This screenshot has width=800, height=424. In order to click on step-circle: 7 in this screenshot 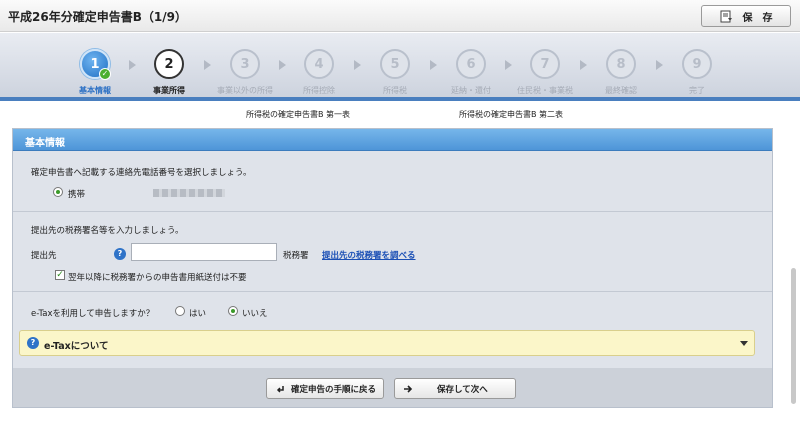, I will do `click(545, 64)`.